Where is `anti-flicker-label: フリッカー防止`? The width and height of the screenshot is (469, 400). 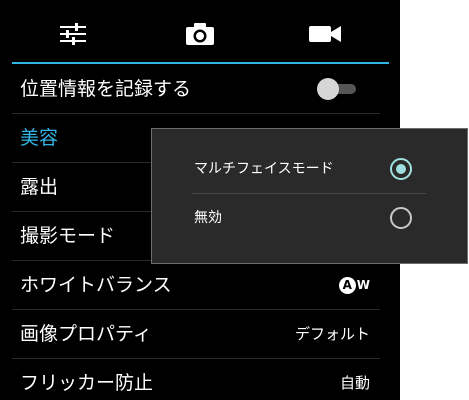 anti-flicker-label: フリッカー防止 is located at coordinates (87, 383).